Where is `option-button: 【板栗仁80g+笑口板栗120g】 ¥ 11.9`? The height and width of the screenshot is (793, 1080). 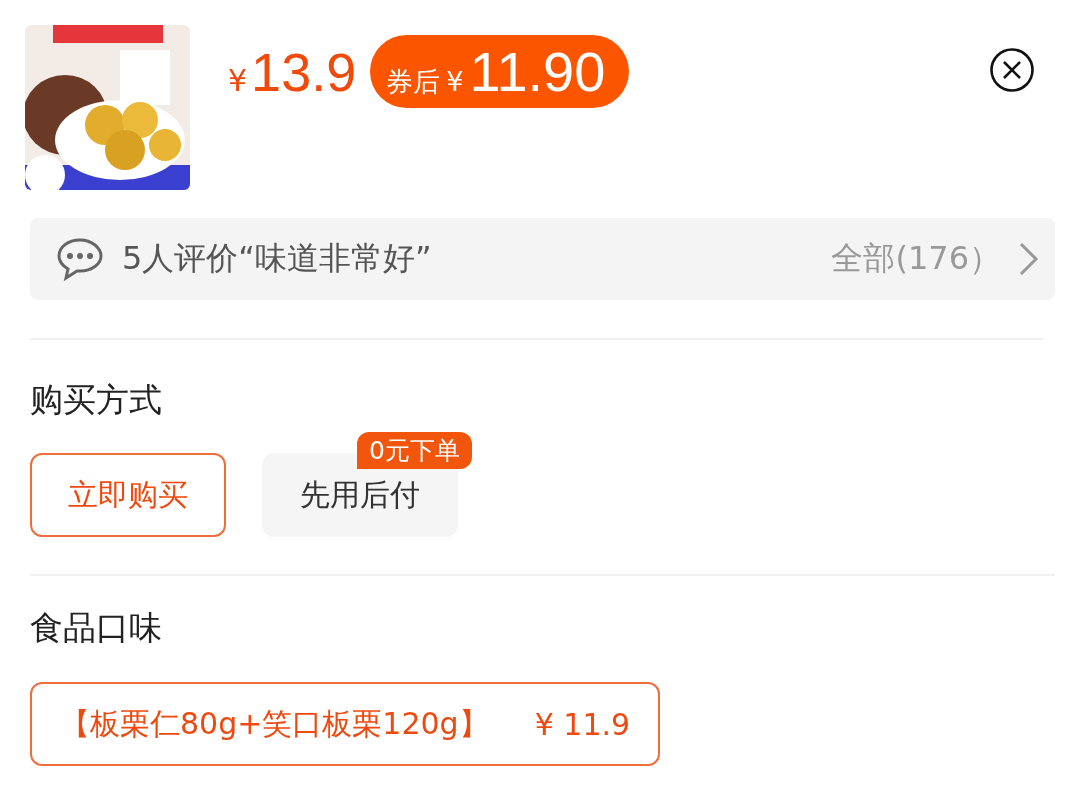 option-button: 【板栗仁80g+笑口板栗120g】 ¥ 11.9 is located at coordinates (345, 724).